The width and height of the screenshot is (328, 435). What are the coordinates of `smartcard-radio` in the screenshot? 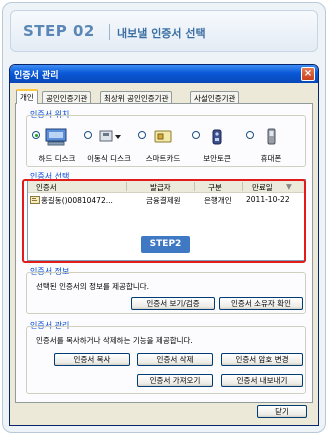 It's located at (142, 135).